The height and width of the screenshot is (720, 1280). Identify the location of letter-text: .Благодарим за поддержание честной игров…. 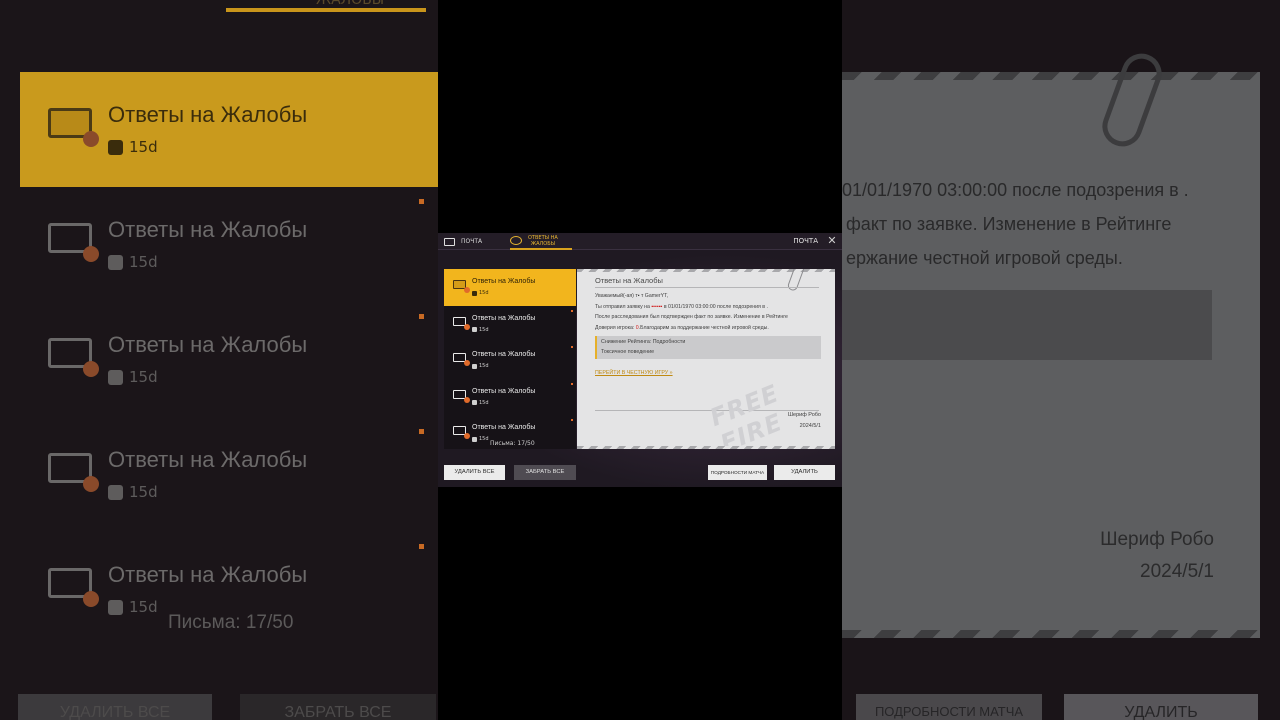
(703, 328).